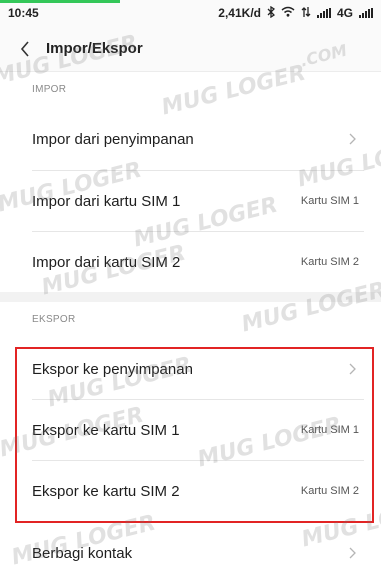 This screenshot has width=381, height=573. I want to click on row-label: Impor dari penyimpanan, so click(113, 139).